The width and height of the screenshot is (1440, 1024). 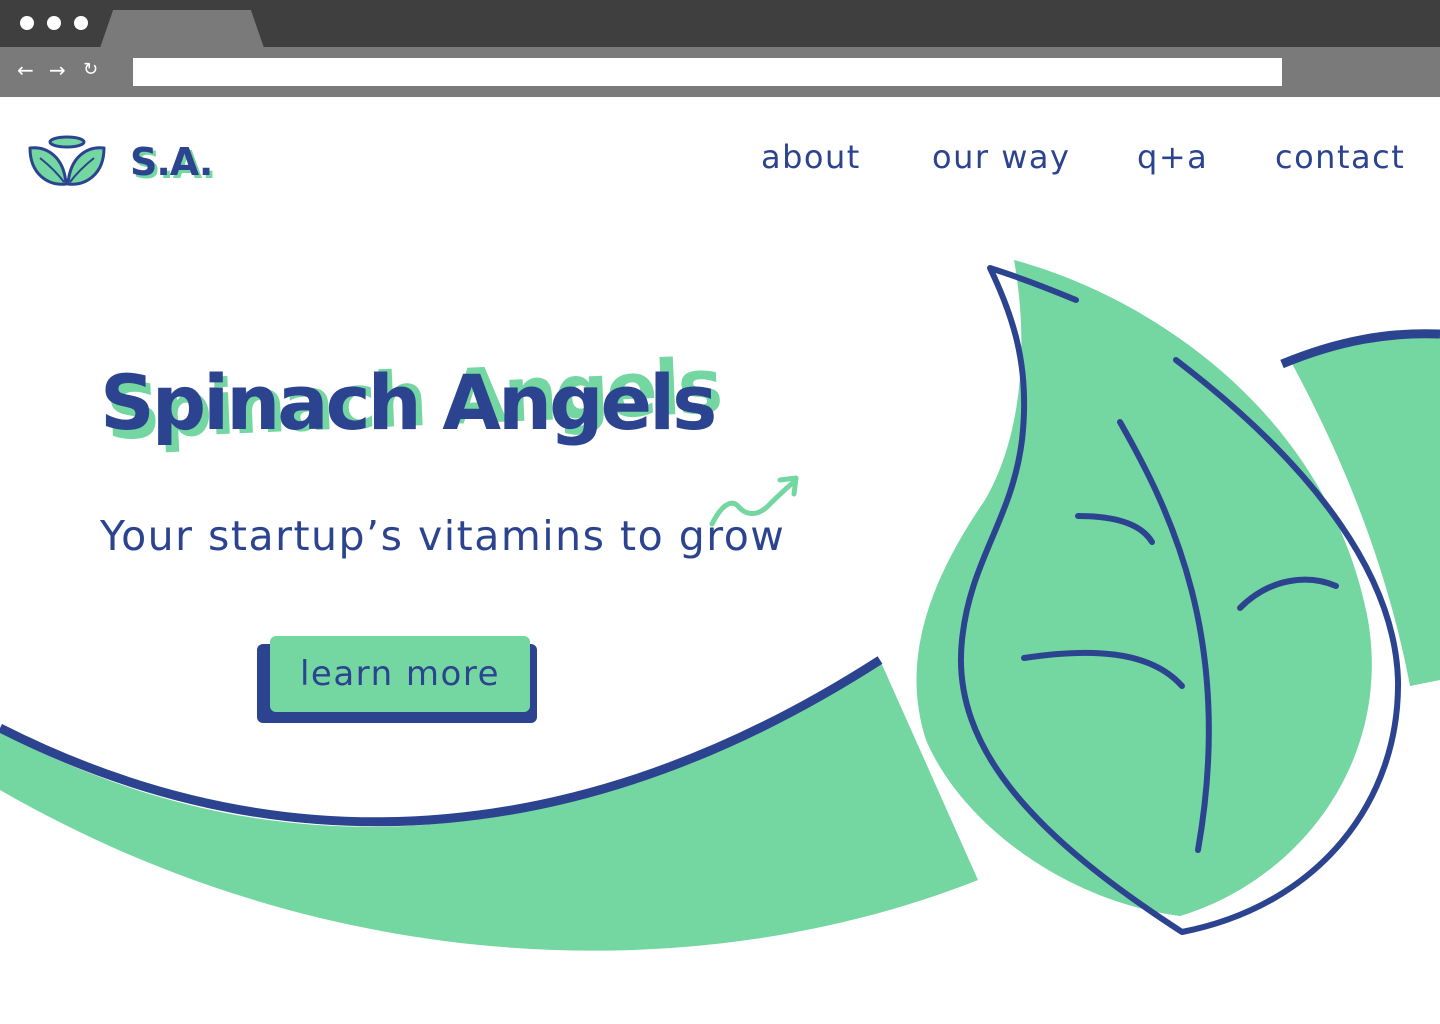 What do you see at coordinates (57, 70) in the screenshot?
I see `forward-arrow-icon: →` at bounding box center [57, 70].